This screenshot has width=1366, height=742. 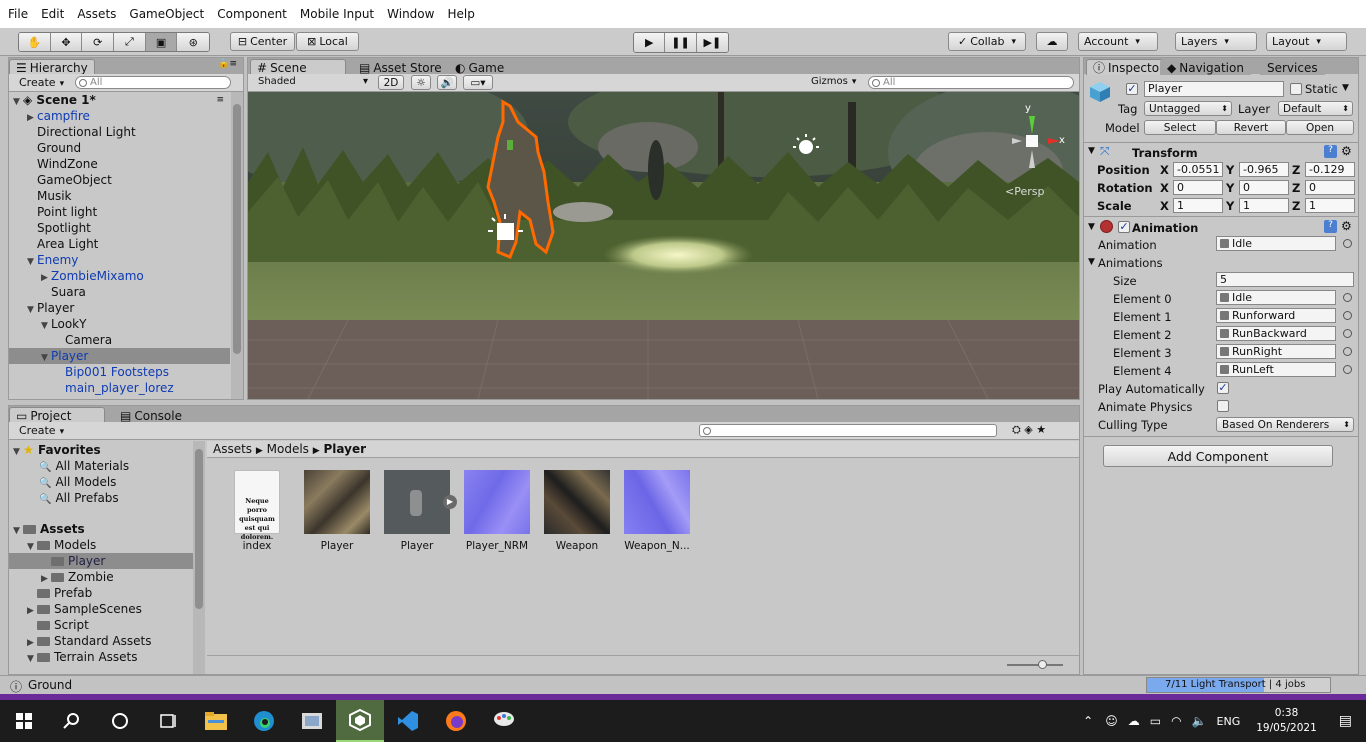 I want to click on cloud-button: ☁, so click(x=1052, y=41).